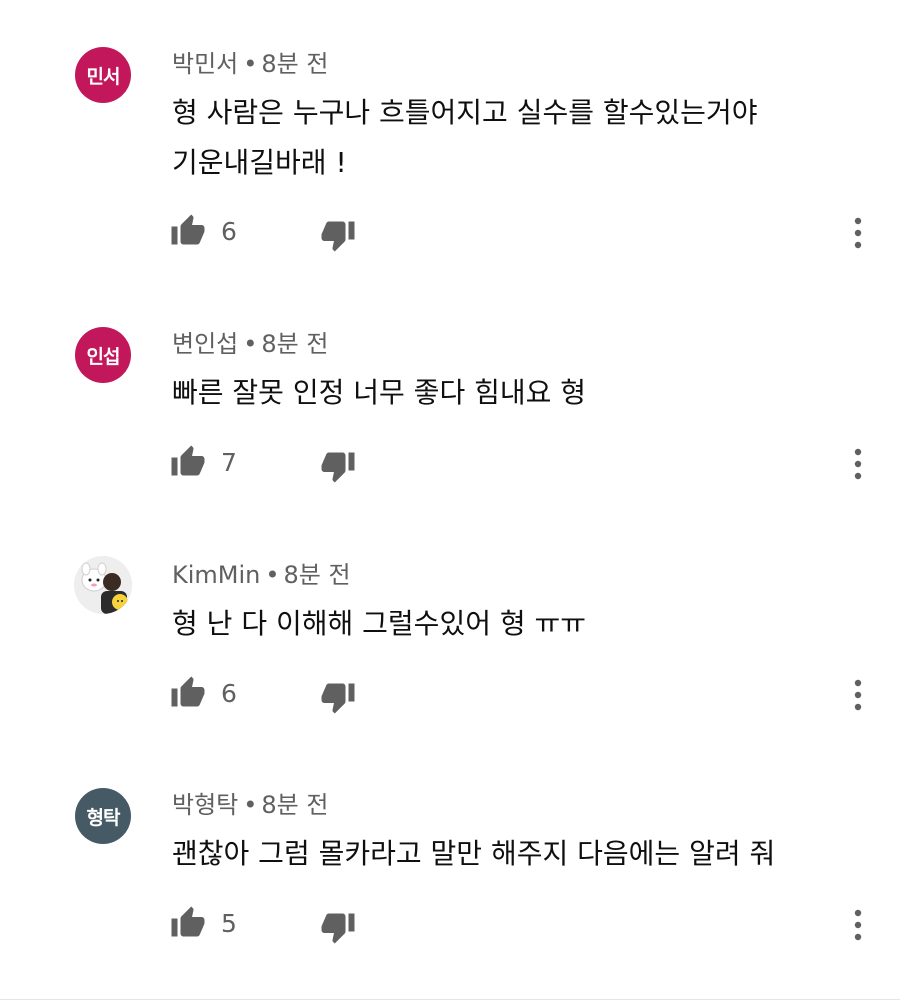  What do you see at coordinates (205, 64) in the screenshot?
I see `author-name: 박민서` at bounding box center [205, 64].